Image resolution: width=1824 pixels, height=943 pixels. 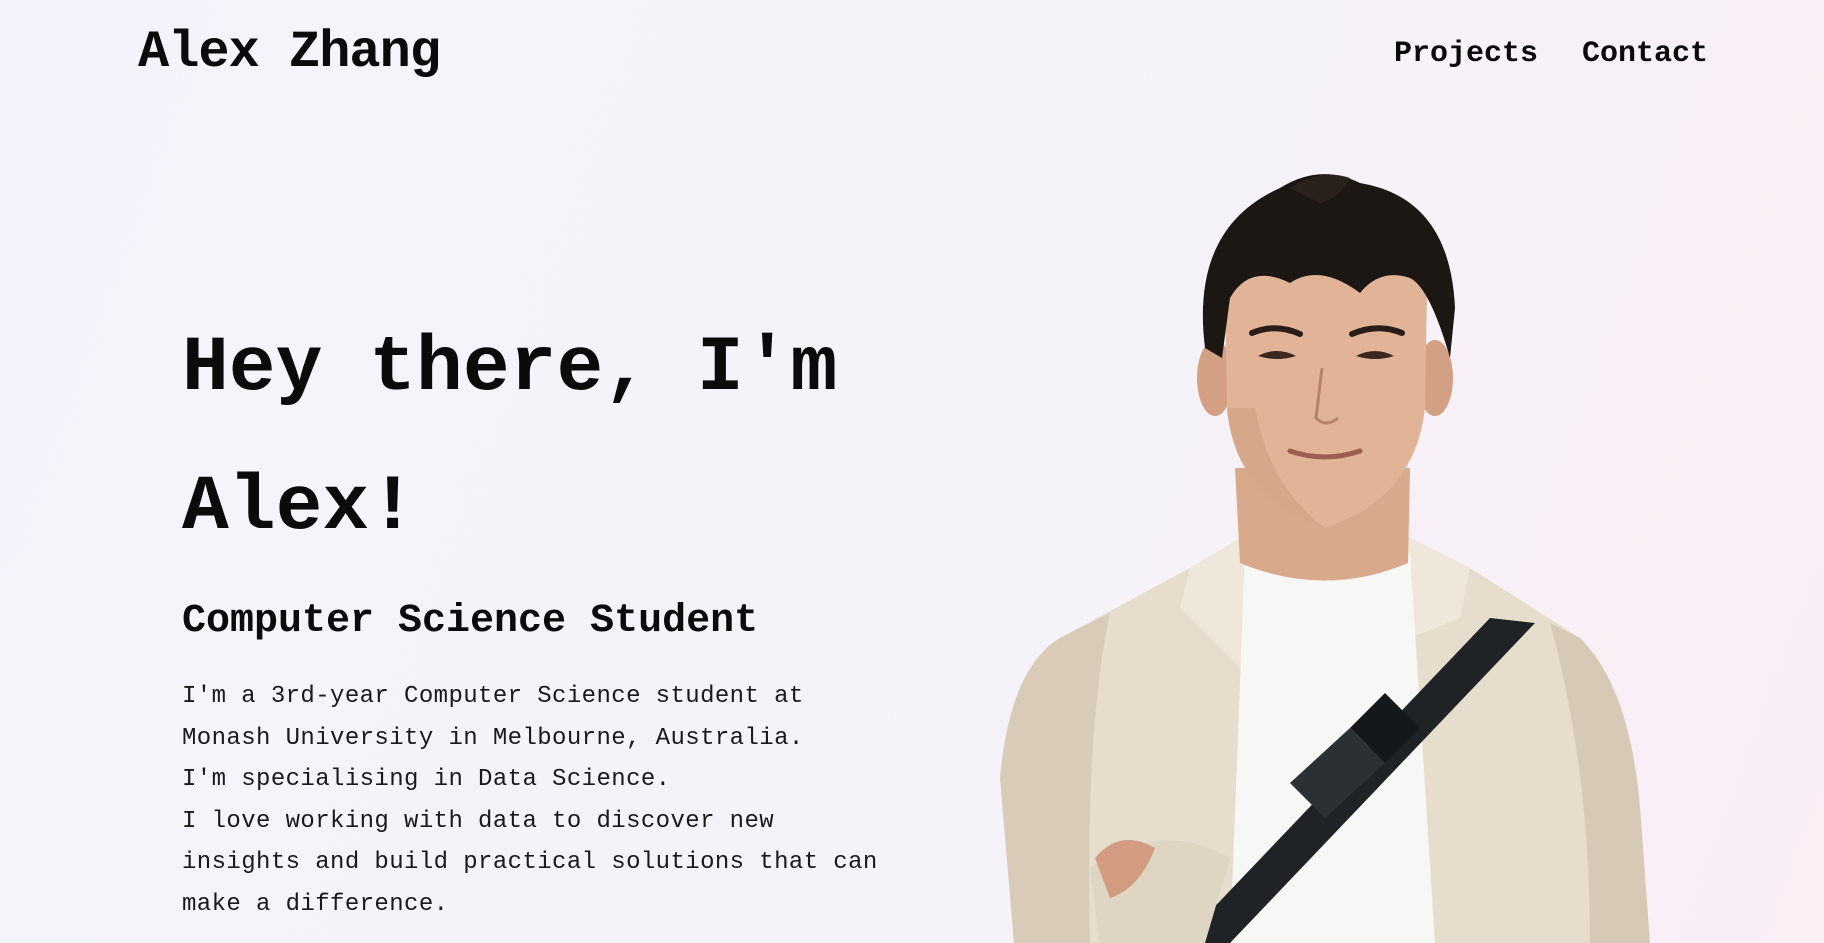 What do you see at coordinates (470, 621) in the screenshot?
I see `hero-subtitle: Computer Science Student` at bounding box center [470, 621].